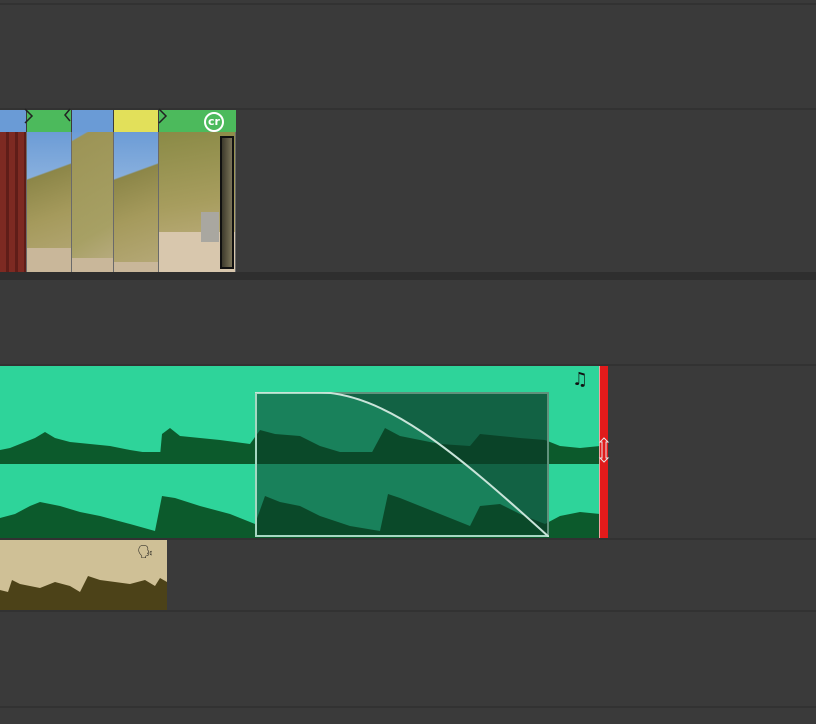  What do you see at coordinates (408, 707) in the screenshot?
I see `track-divider-bottom` at bounding box center [408, 707].